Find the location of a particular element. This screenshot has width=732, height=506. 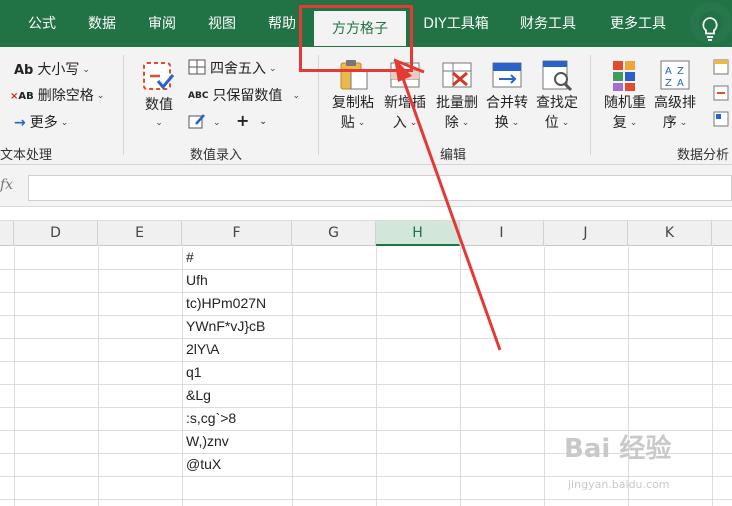

cell-f7: &Lg is located at coordinates (198, 395).